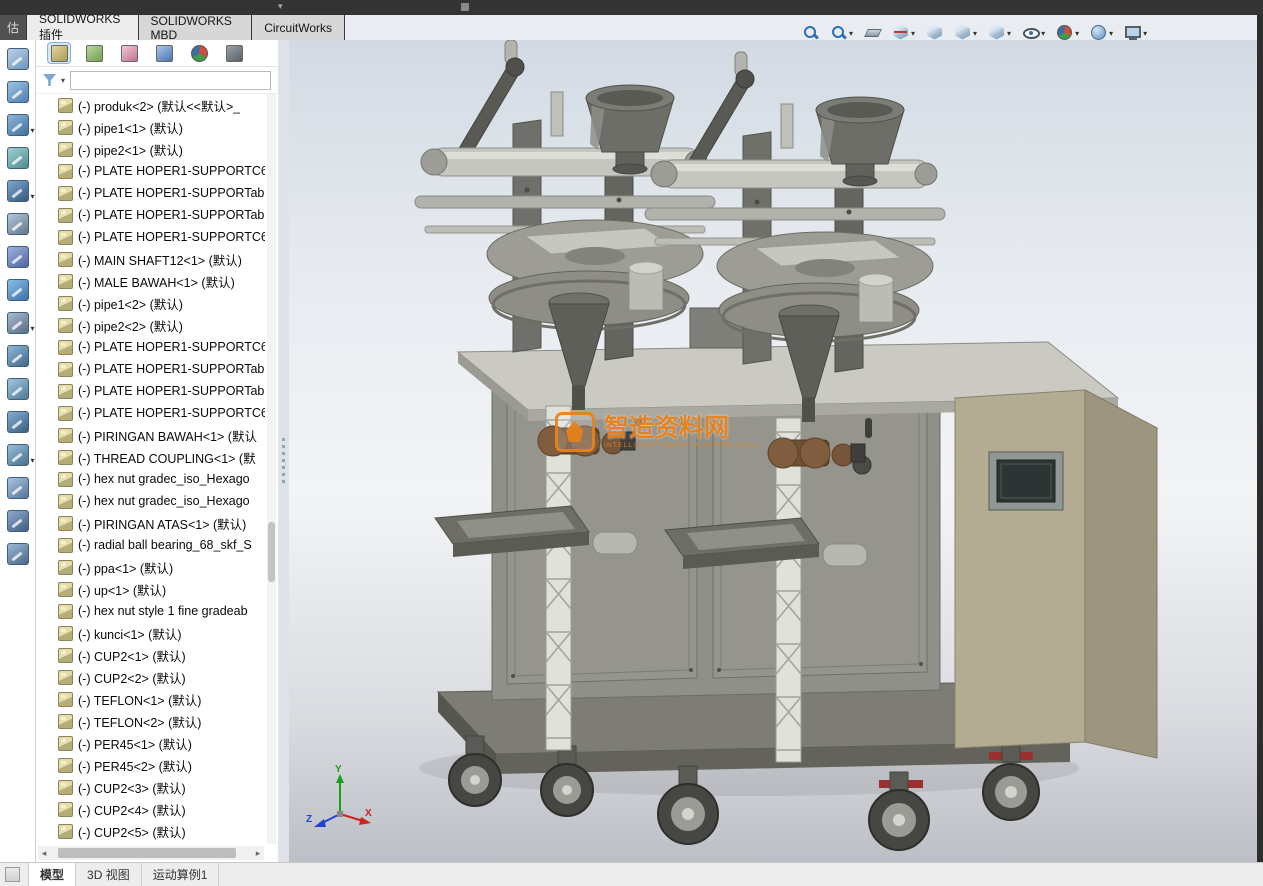 This screenshot has height=886, width=1263. I want to click on display-style-button, so click(999, 32).